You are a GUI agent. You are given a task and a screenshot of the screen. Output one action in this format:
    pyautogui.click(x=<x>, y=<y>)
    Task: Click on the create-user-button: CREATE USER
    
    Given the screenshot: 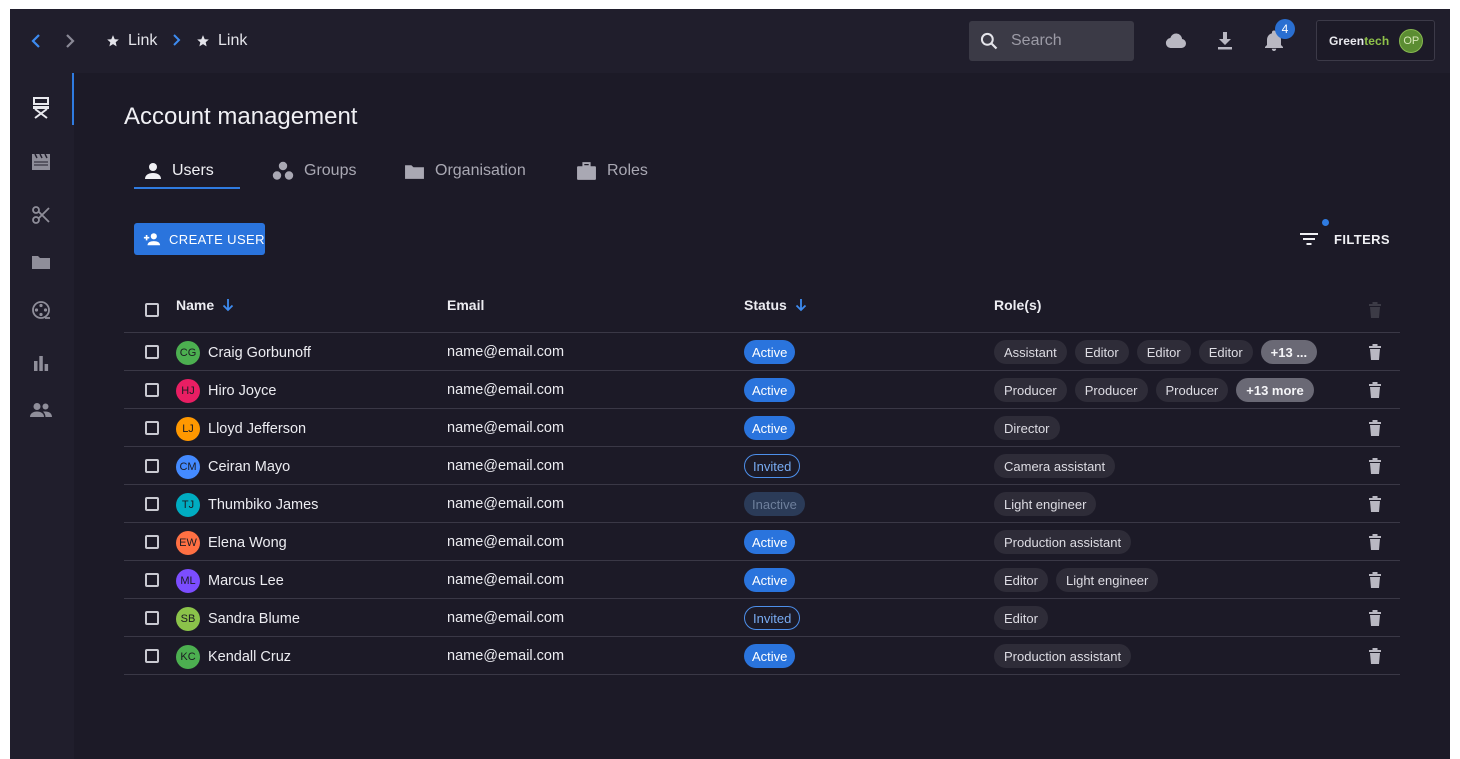 What is the action you would take?
    pyautogui.click(x=199, y=239)
    